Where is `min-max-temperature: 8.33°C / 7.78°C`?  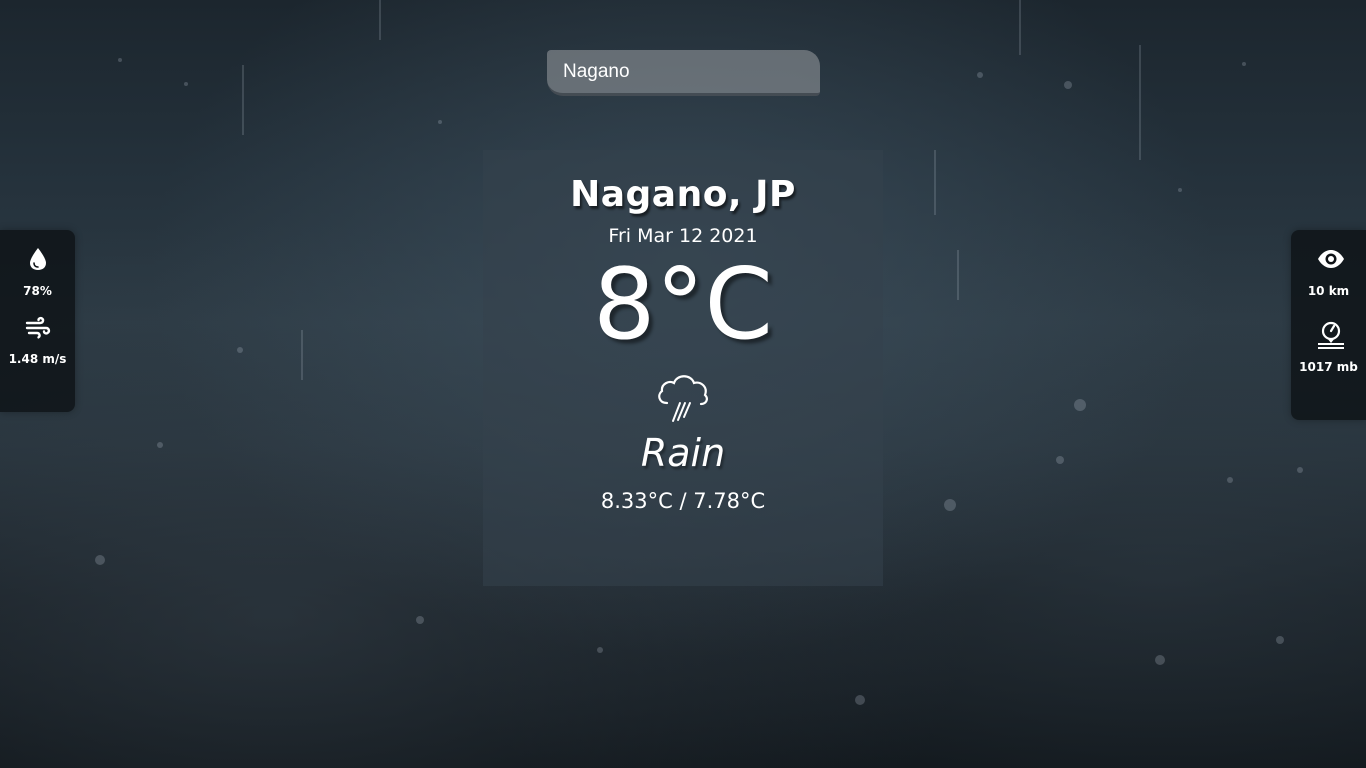 min-max-temperature: 8.33°C / 7.78°C is located at coordinates (683, 501).